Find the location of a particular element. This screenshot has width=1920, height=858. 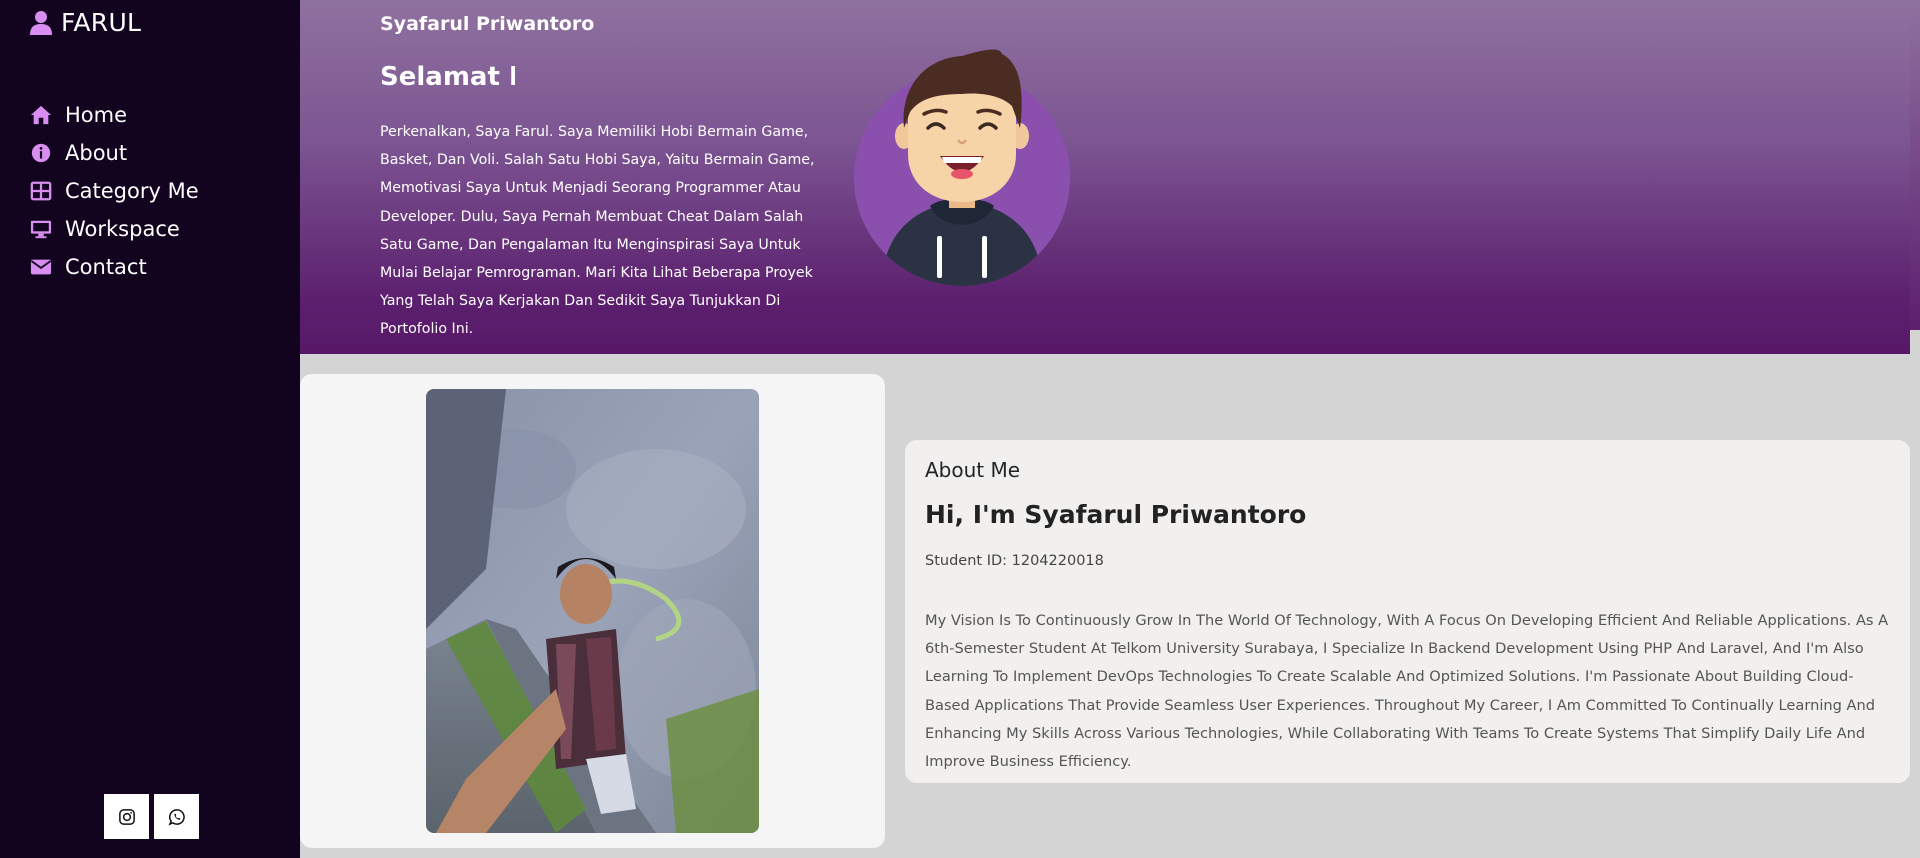

sidebar-item-about: About is located at coordinates (114, 153).